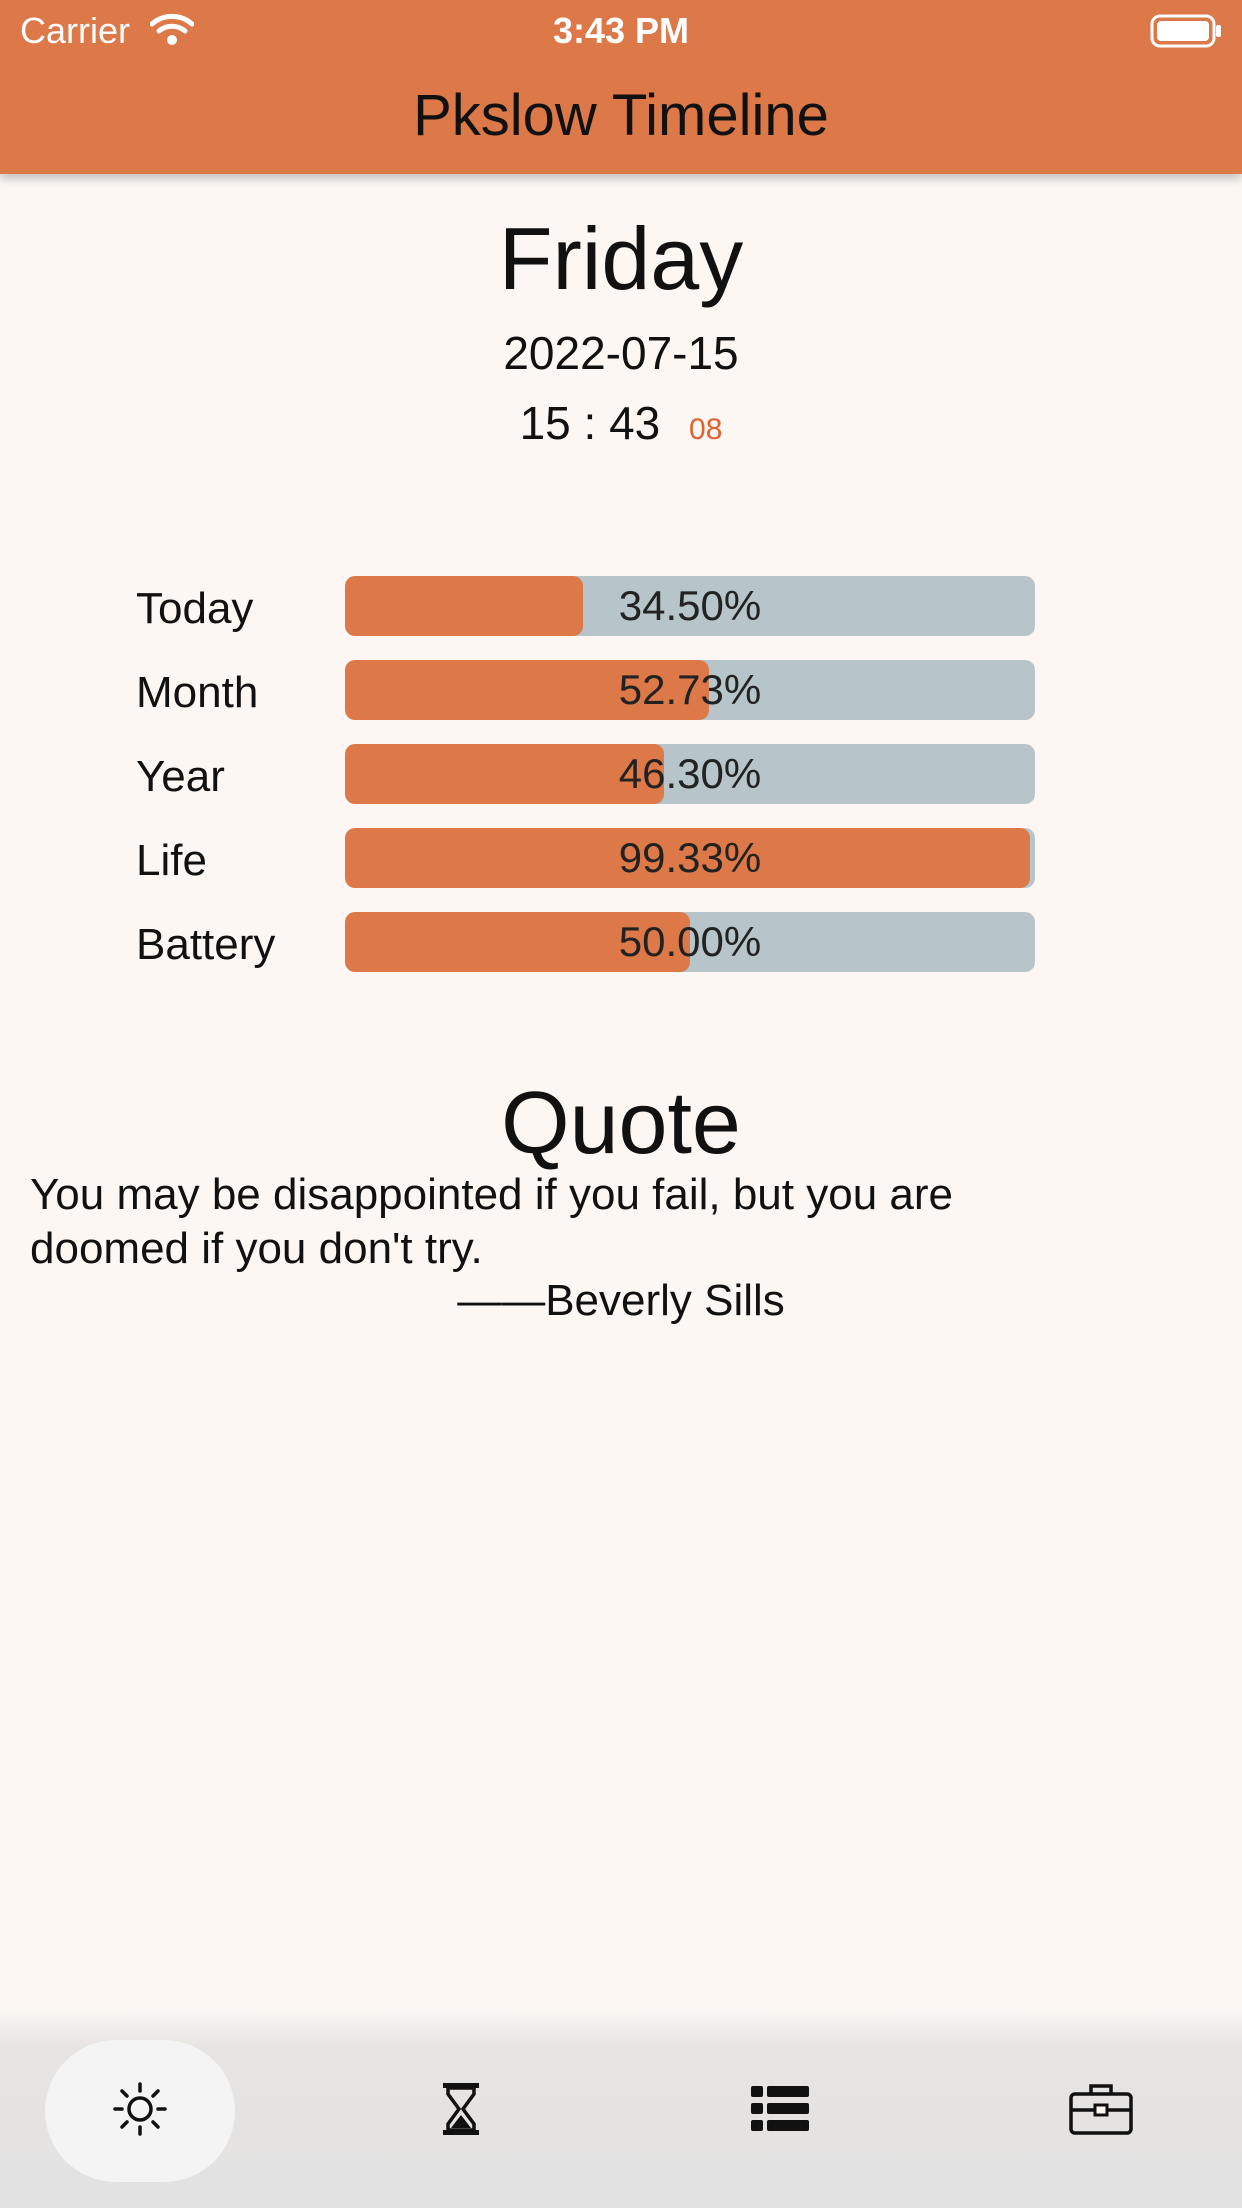 This screenshot has width=1242, height=2208. I want to click on progress-label: Year, so click(180, 776).